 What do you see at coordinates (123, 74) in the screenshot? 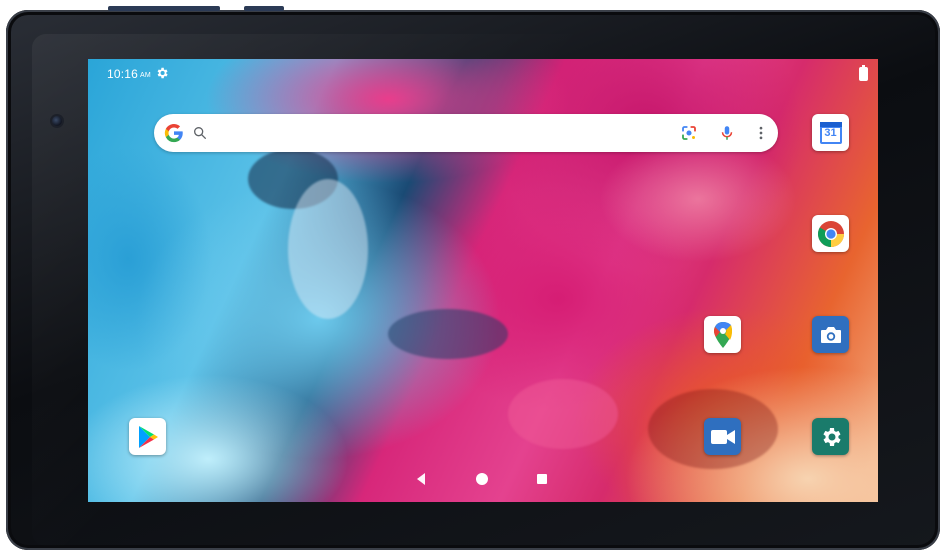
I see `status-time-value: 10:16` at bounding box center [123, 74].